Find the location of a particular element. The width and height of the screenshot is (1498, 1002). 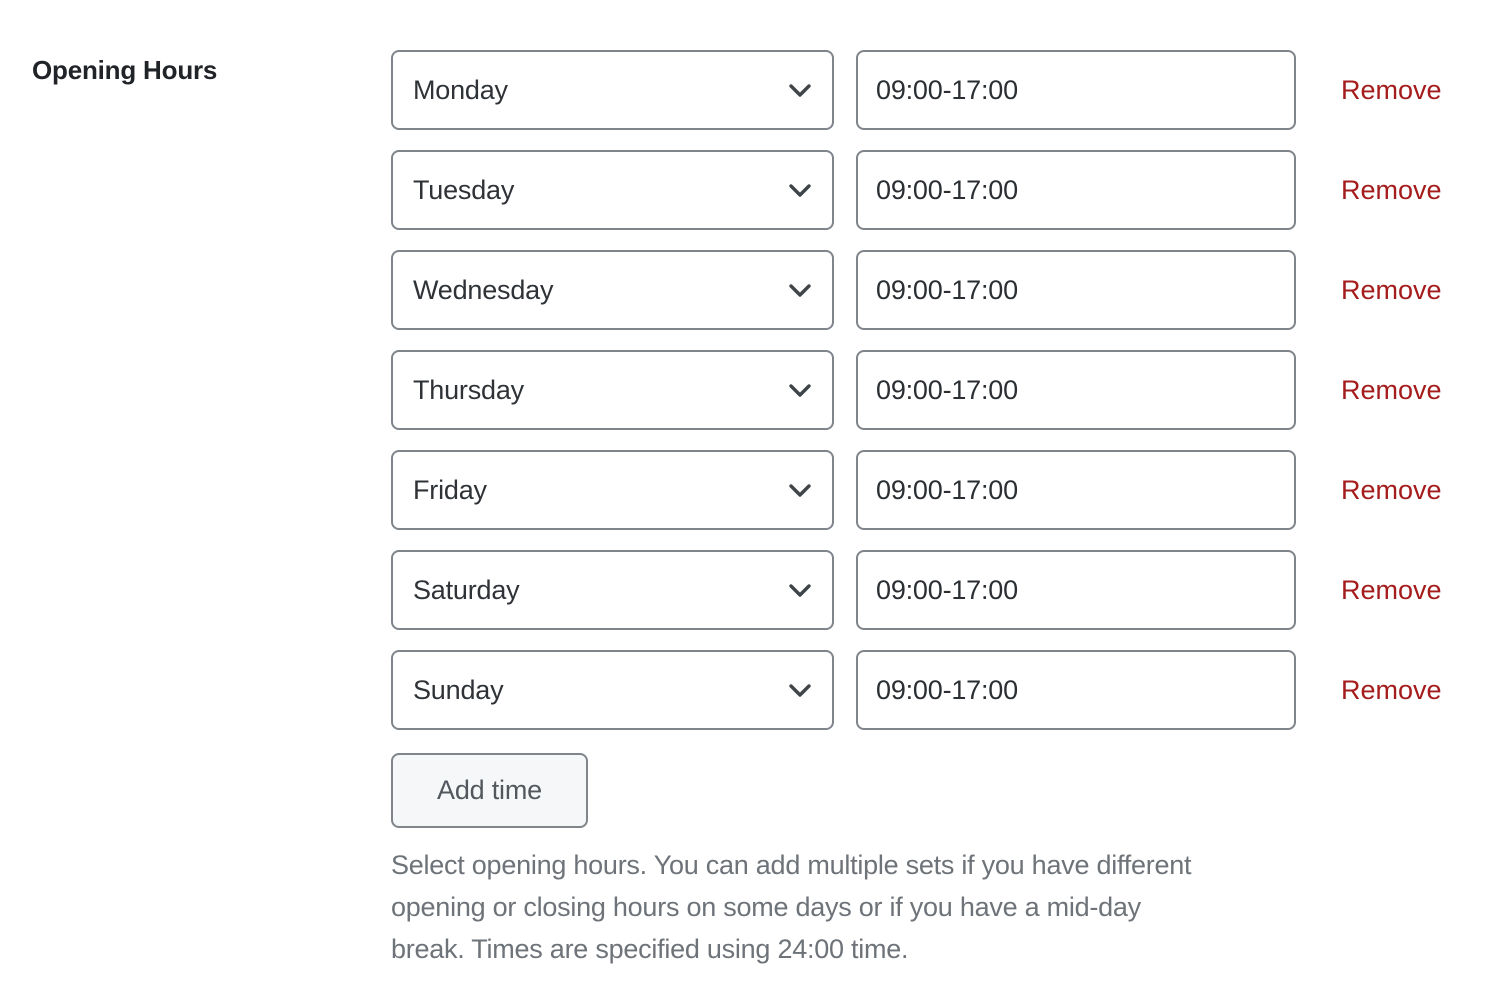

day-select: Friday is located at coordinates (612, 490).